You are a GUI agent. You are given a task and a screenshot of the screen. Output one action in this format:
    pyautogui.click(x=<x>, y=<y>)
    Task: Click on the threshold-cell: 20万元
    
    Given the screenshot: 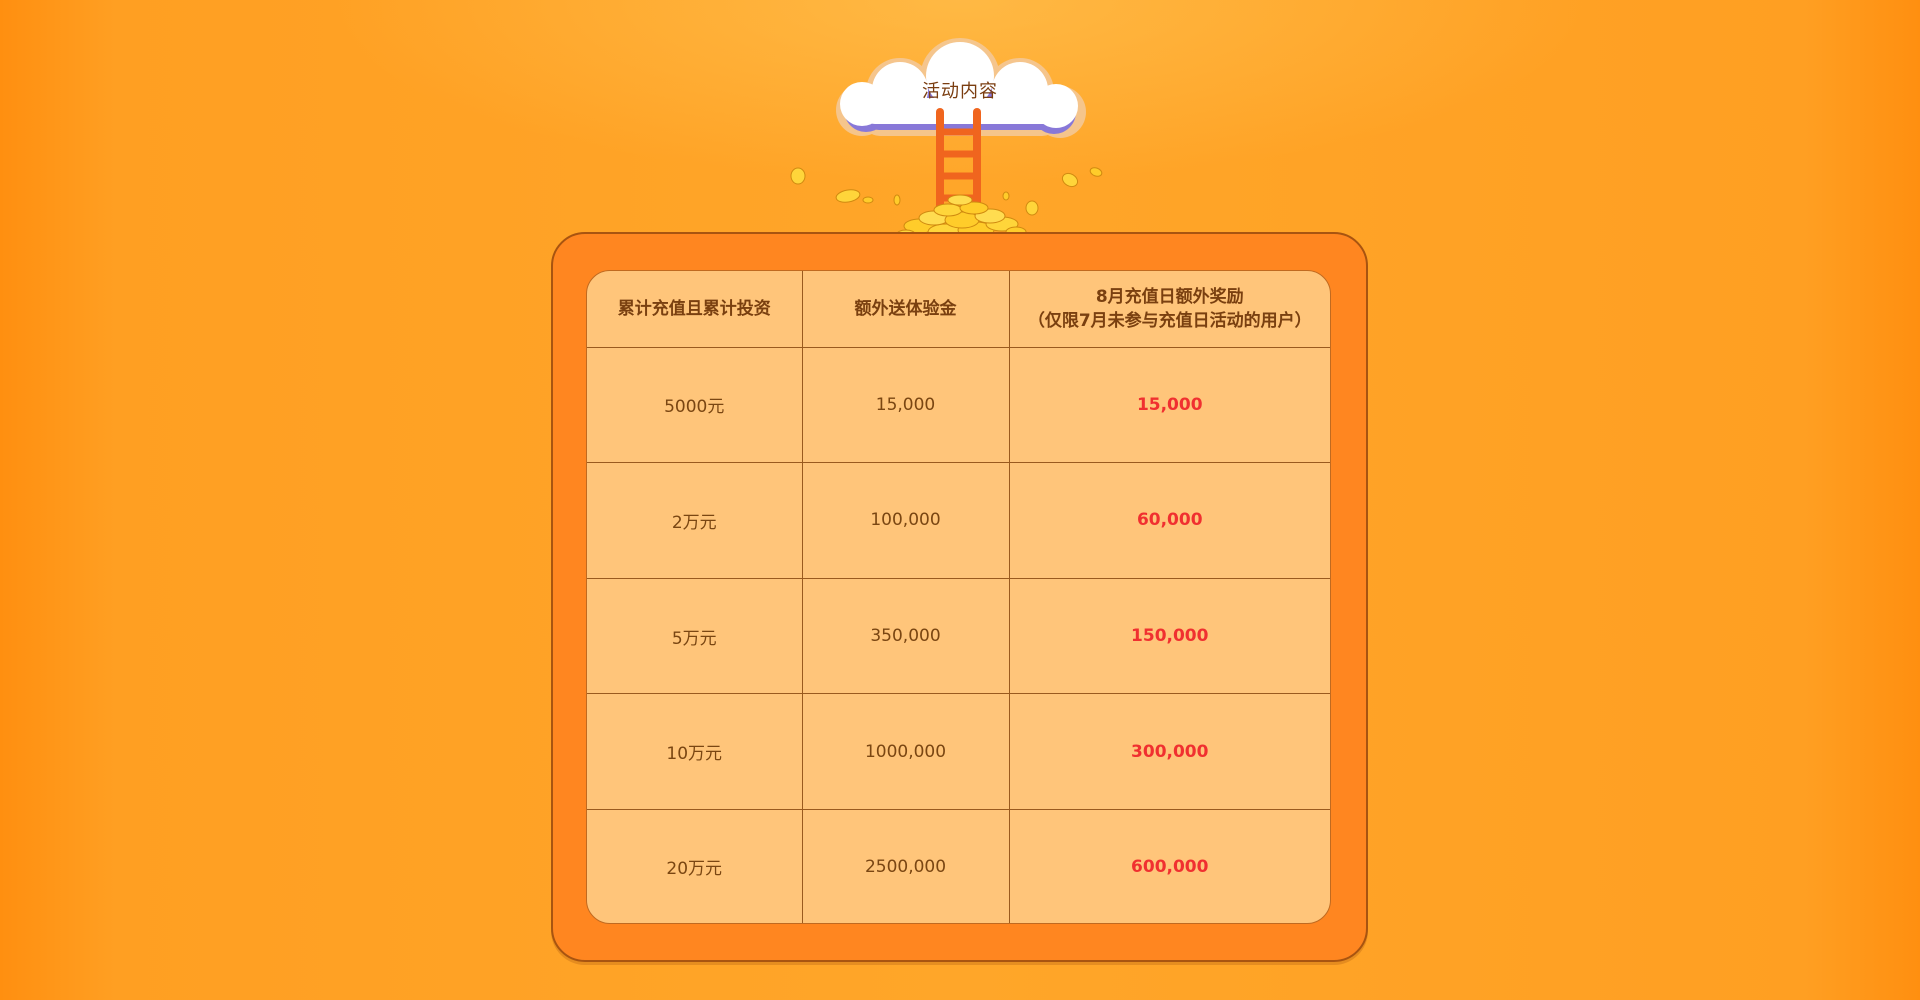 What is the action you would take?
    pyautogui.click(x=695, y=866)
    